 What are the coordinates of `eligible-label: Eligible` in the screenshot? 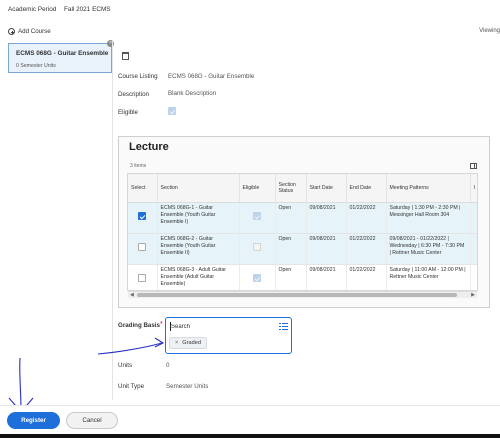 It's located at (128, 112).